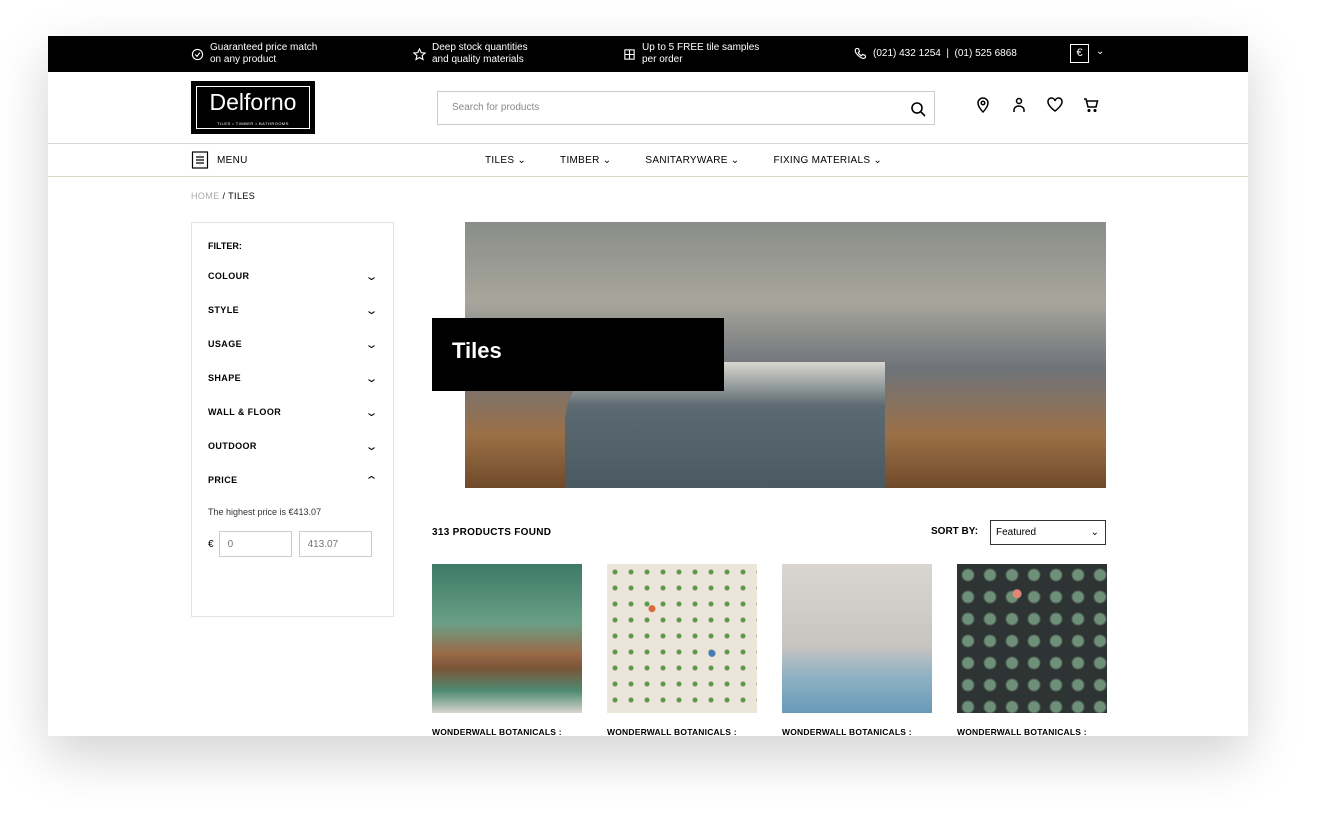 The width and height of the screenshot is (1320, 820). I want to click on filter-style: STYLE ⌄, so click(294, 310).